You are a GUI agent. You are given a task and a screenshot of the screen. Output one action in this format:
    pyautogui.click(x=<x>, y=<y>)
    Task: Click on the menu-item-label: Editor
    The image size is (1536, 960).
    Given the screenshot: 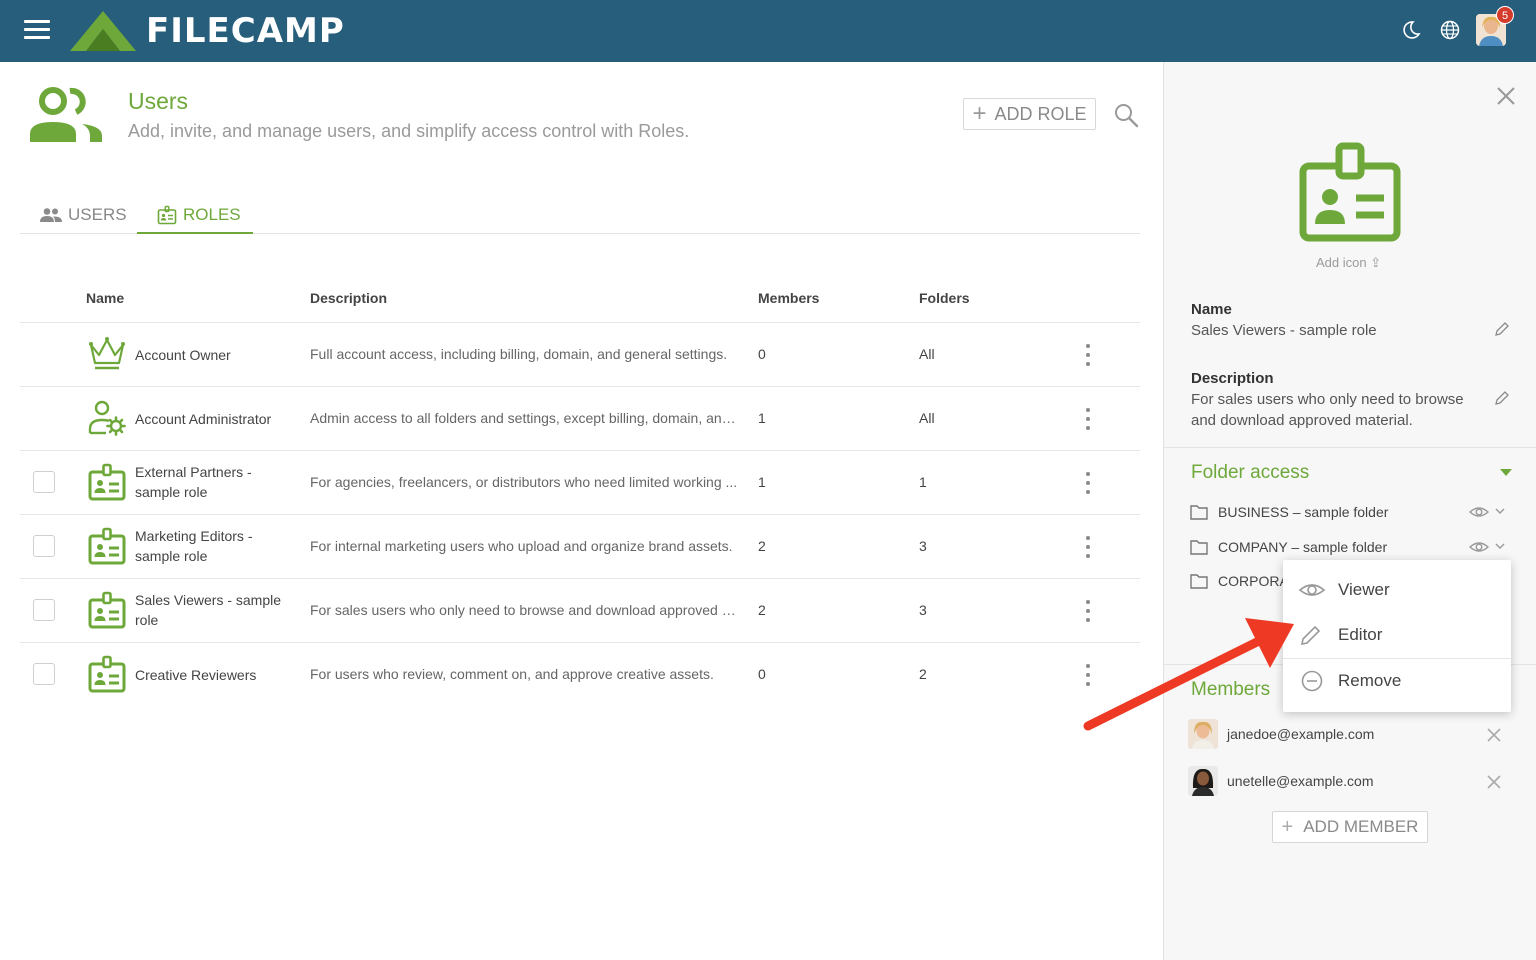 What is the action you would take?
    pyautogui.click(x=1360, y=634)
    